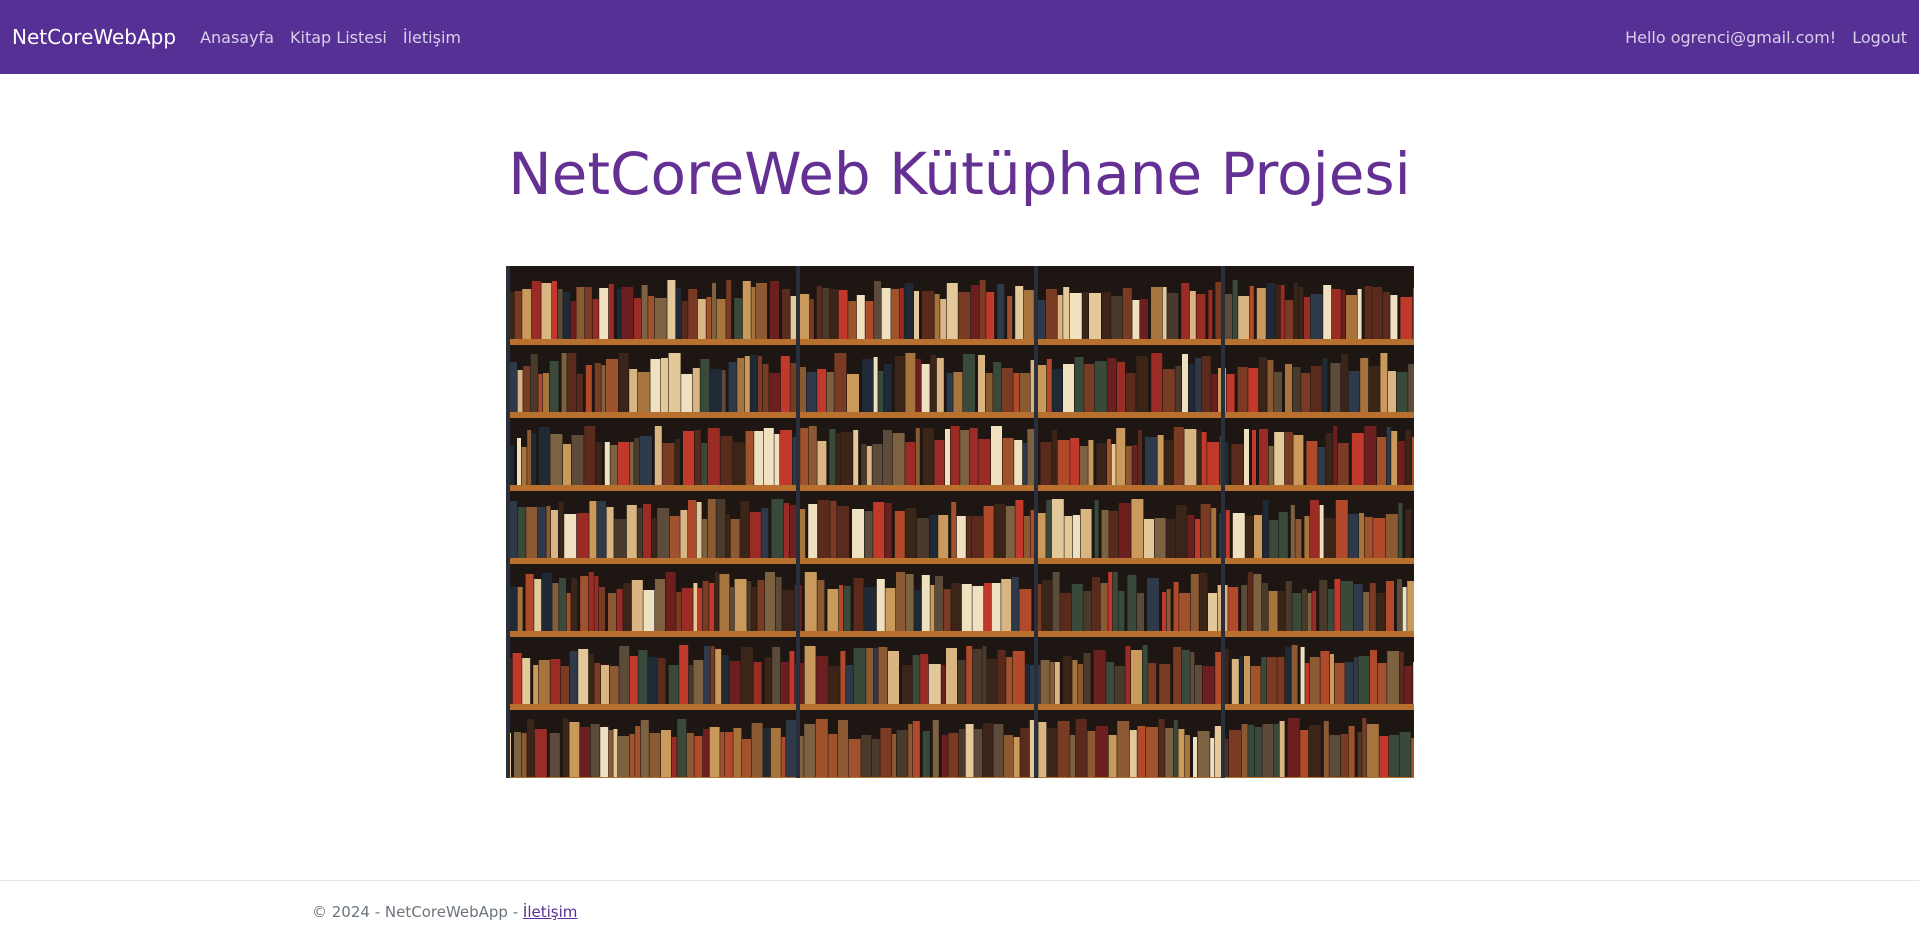 The image size is (1919, 937). I want to click on user-greeting-link: Hello ogrenci@gmail.com!, so click(1730, 37).